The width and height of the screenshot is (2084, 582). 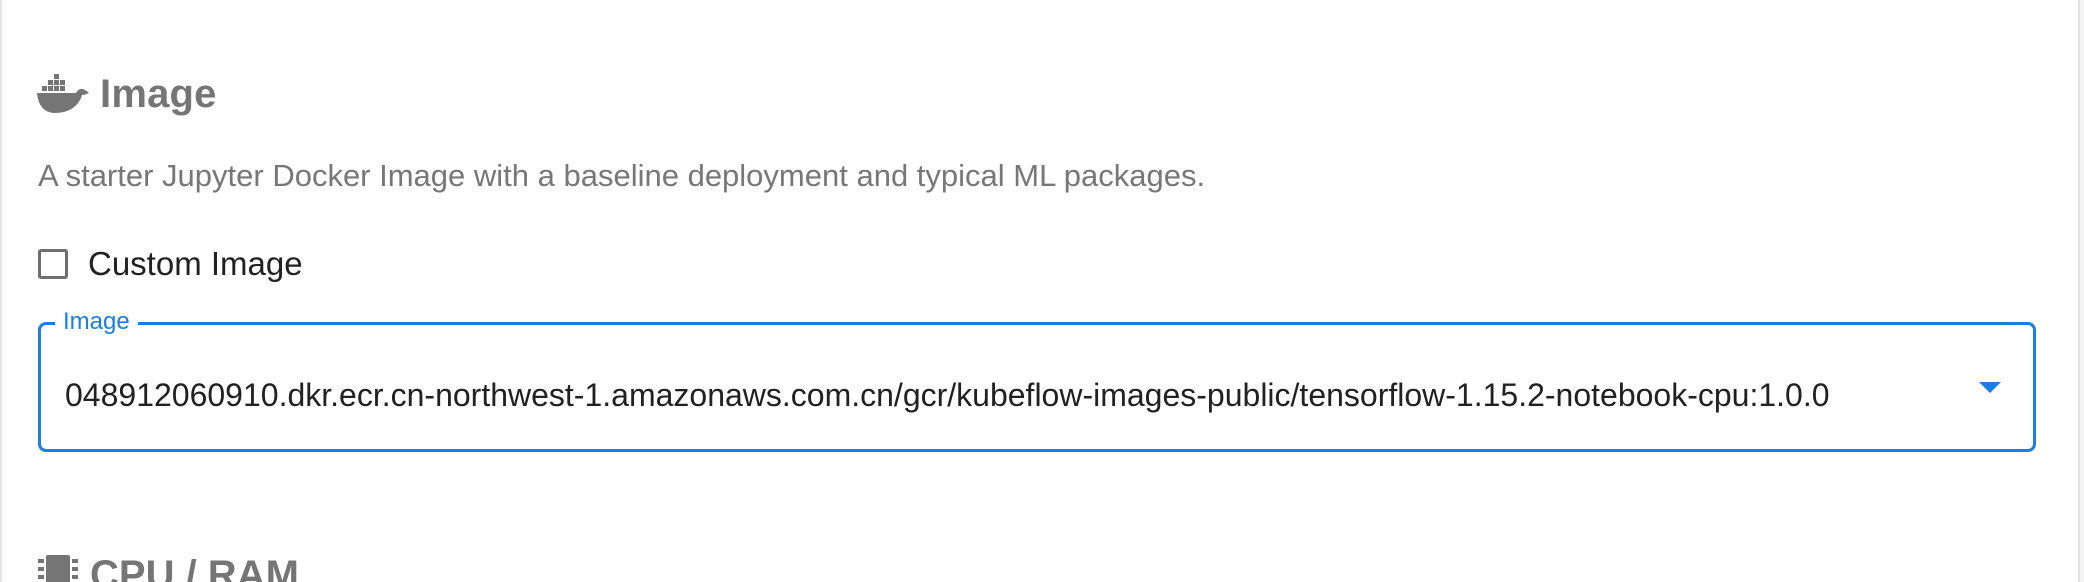 I want to click on custom-image-label: Custom Image, so click(x=195, y=264).